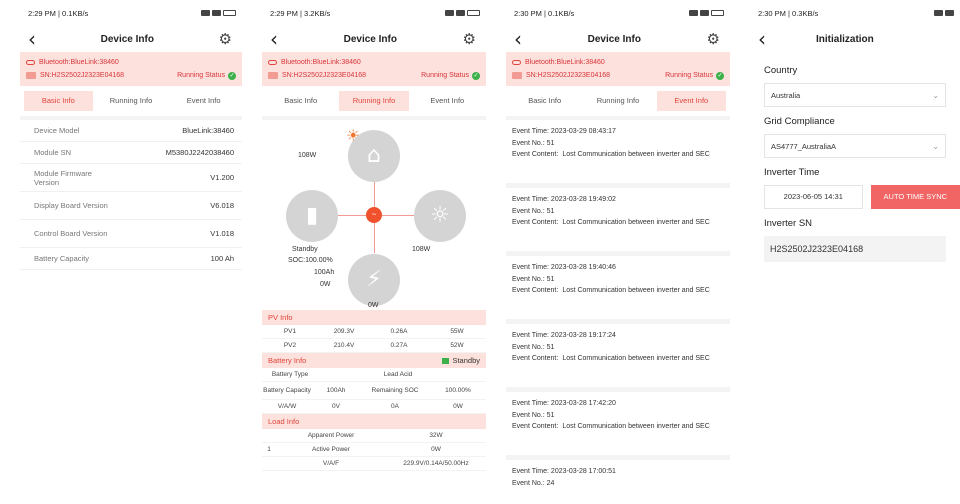  I want to click on info-label: Module Firmware Version, so click(63, 177).